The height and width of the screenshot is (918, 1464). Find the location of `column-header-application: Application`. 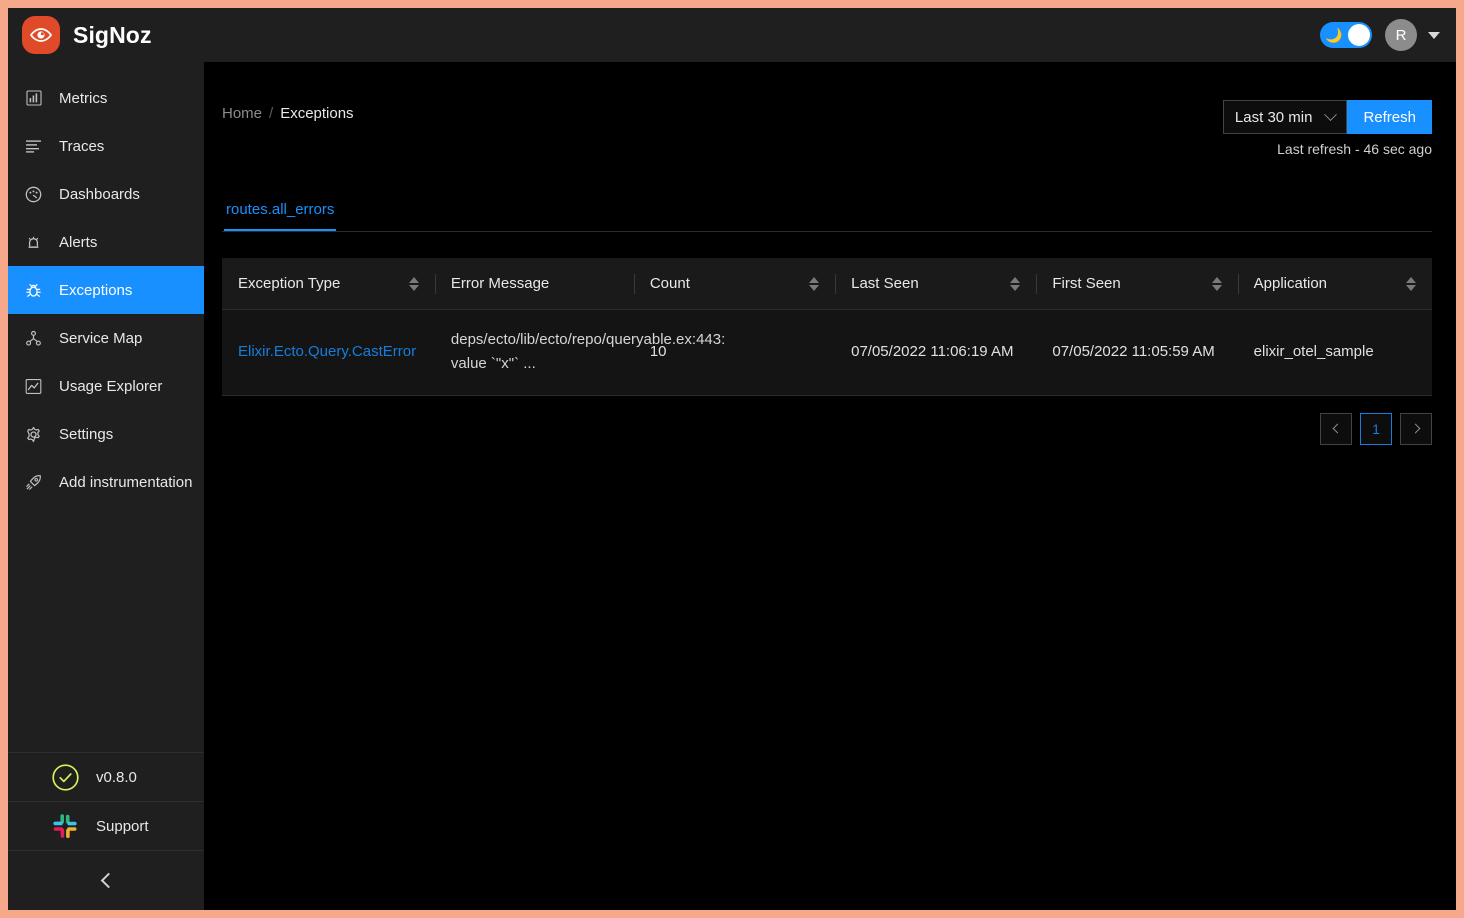

column-header-application: Application is located at coordinates (1334, 284).